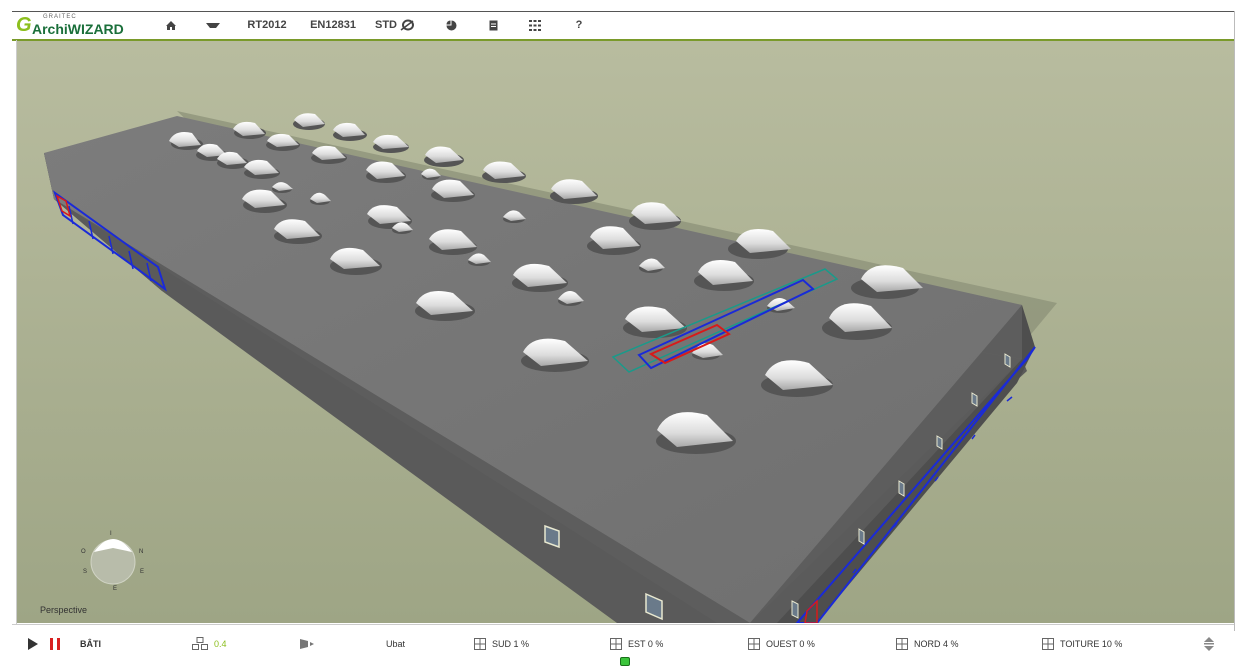 The image size is (1250, 666). What do you see at coordinates (113, 560) in the screenshot?
I see `compass-widget: I O N S E E` at bounding box center [113, 560].